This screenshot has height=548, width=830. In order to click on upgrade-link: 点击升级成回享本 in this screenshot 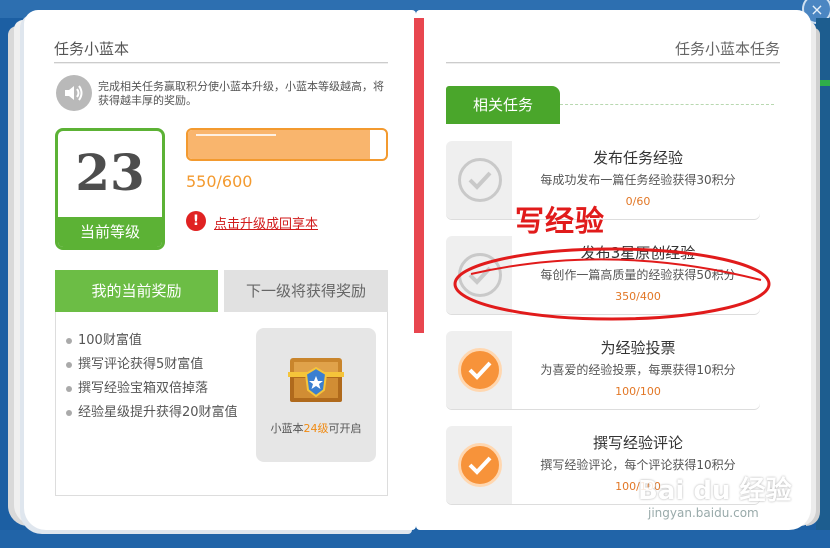, I will do `click(266, 222)`.